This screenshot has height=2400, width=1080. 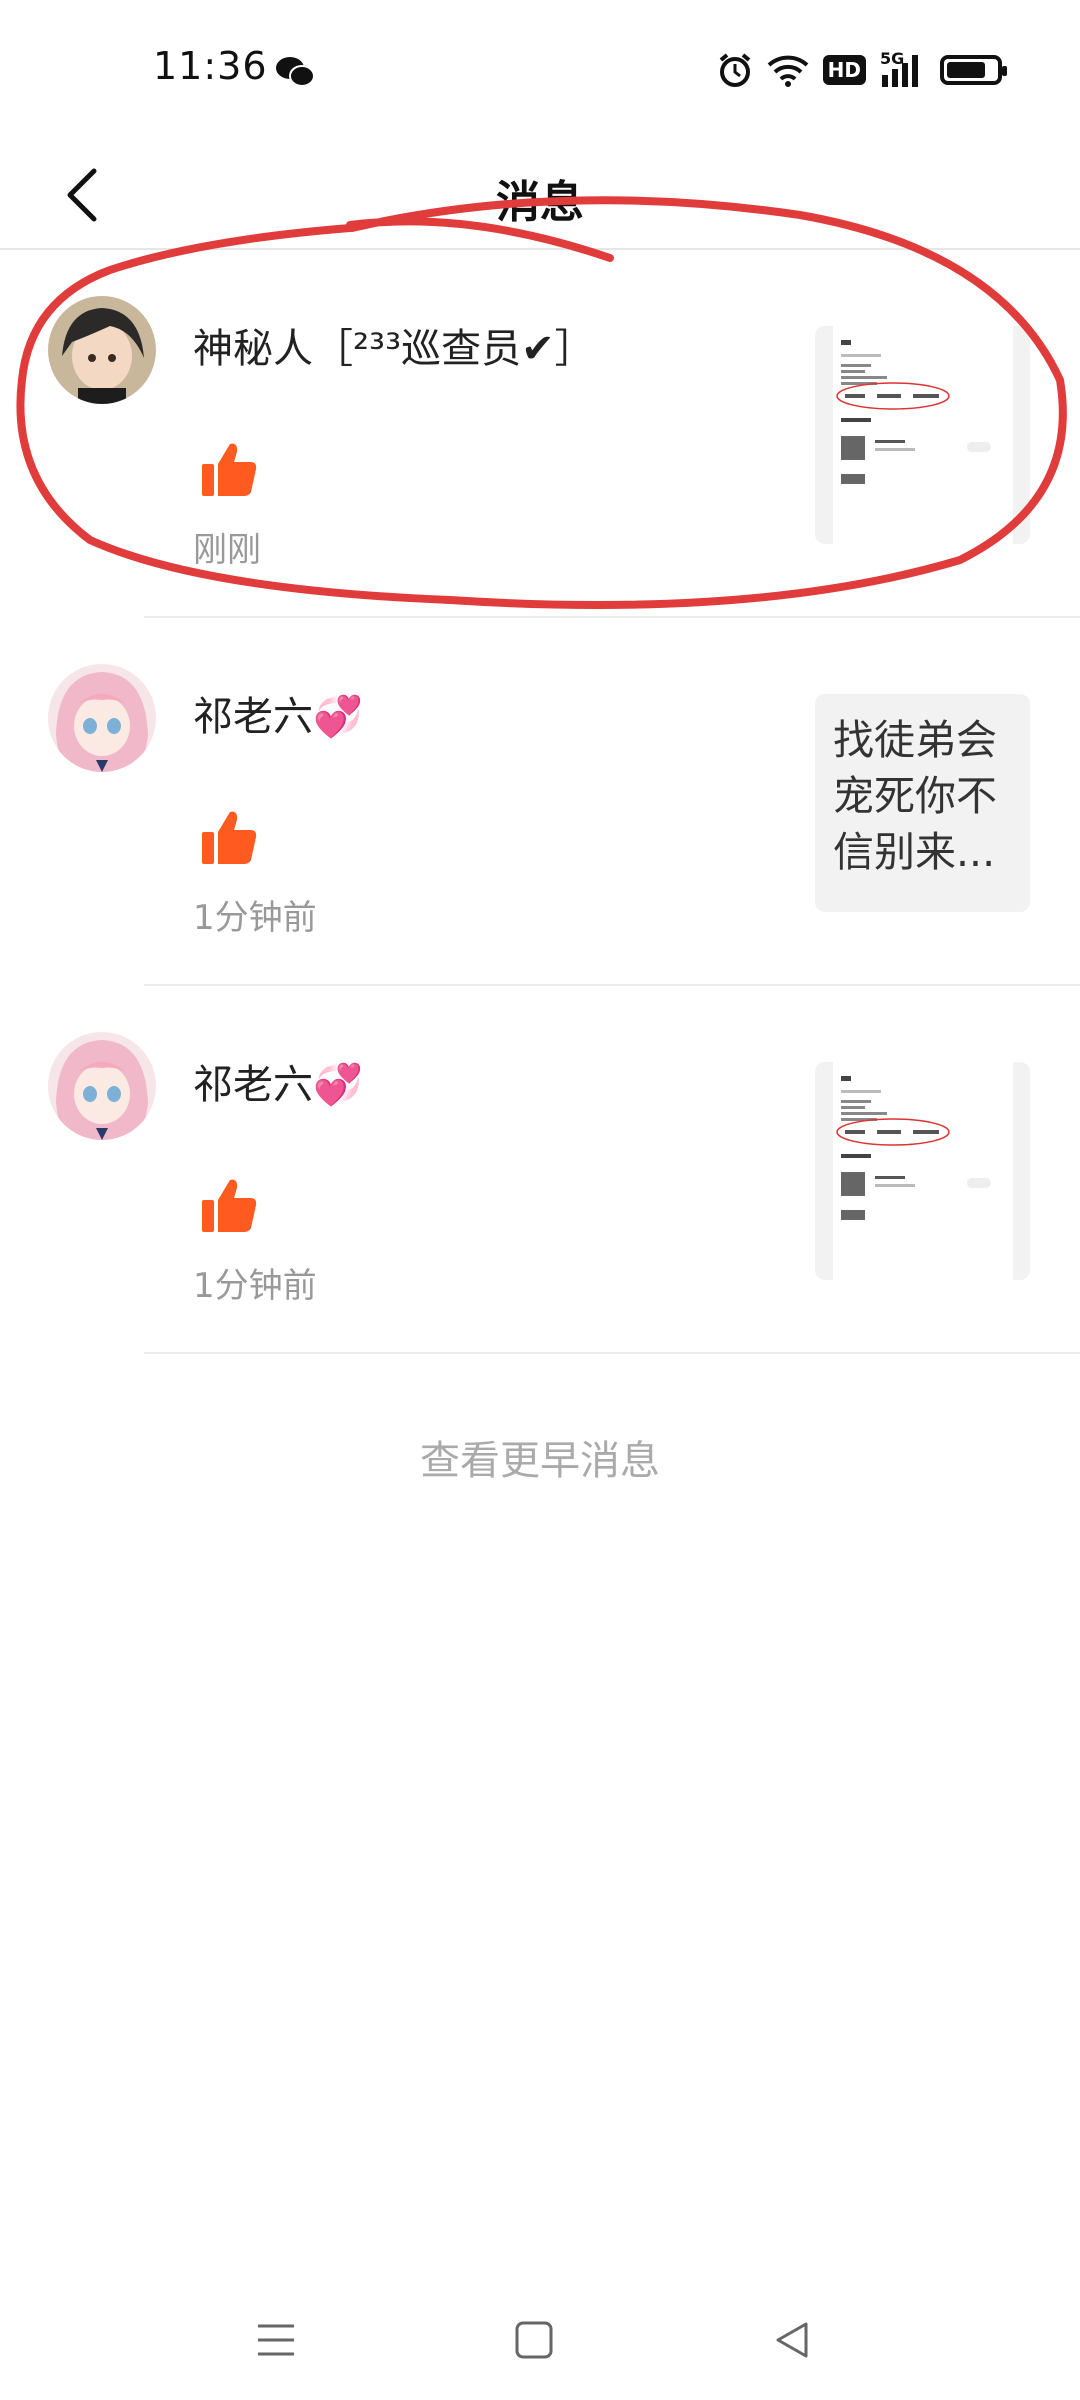 I want to click on sender-name: 神秘人［²³³巡查员✔］, so click(x=394, y=349).